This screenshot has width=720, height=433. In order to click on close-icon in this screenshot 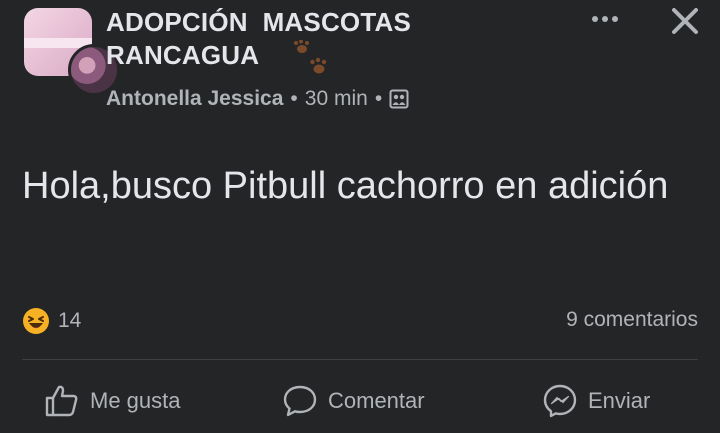, I will do `click(685, 21)`.